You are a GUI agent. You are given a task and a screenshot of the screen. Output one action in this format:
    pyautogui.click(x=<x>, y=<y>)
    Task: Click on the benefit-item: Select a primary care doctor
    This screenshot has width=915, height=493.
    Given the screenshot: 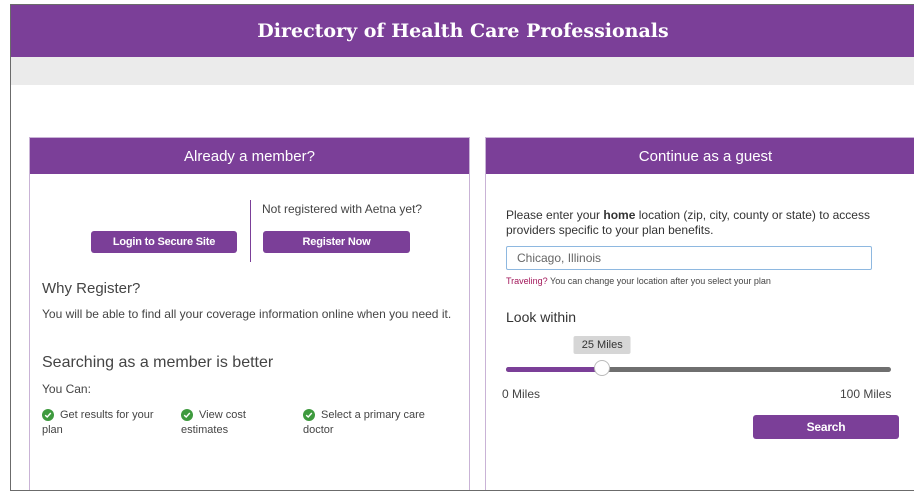 What is the action you would take?
    pyautogui.click(x=373, y=423)
    